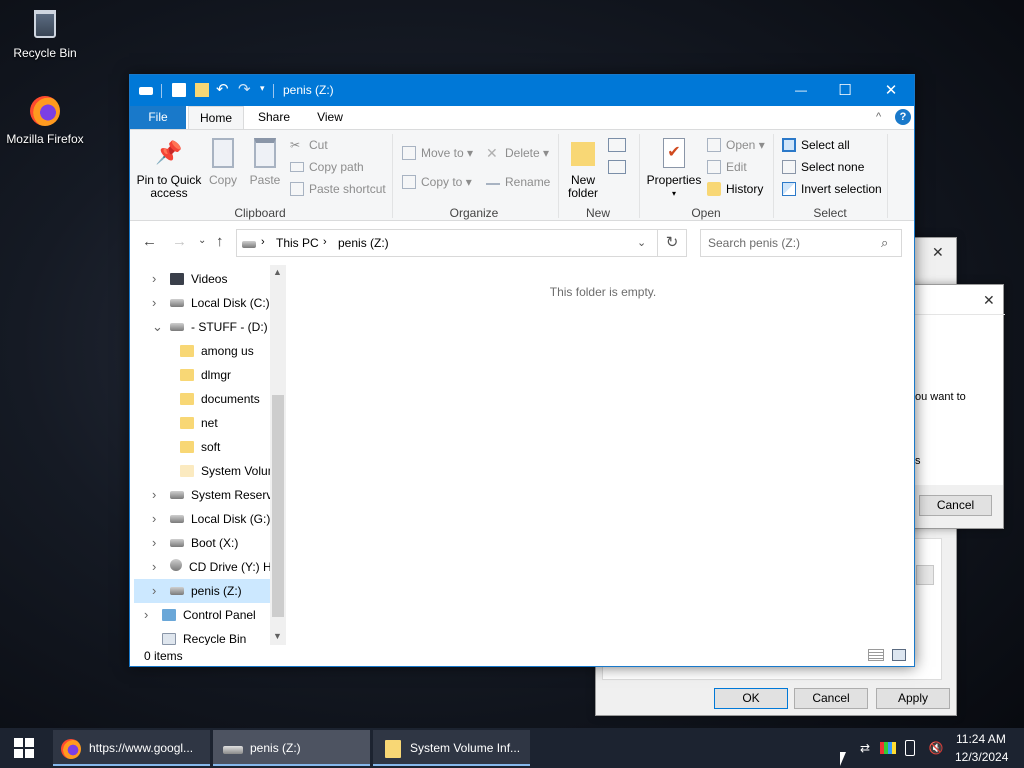 This screenshot has width=1024, height=768. Describe the element at coordinates (204, 615) in the screenshot. I see `nav-item: › Control Panel` at that location.